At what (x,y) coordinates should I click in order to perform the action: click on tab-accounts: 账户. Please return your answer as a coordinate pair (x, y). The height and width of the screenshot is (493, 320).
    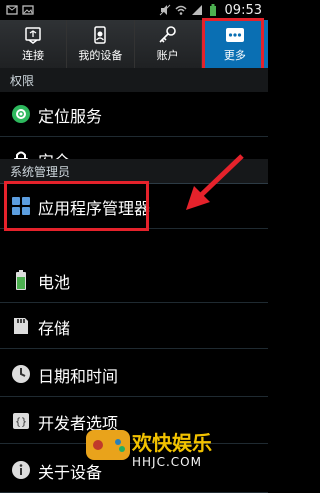
    Looking at the image, I should click on (168, 44).